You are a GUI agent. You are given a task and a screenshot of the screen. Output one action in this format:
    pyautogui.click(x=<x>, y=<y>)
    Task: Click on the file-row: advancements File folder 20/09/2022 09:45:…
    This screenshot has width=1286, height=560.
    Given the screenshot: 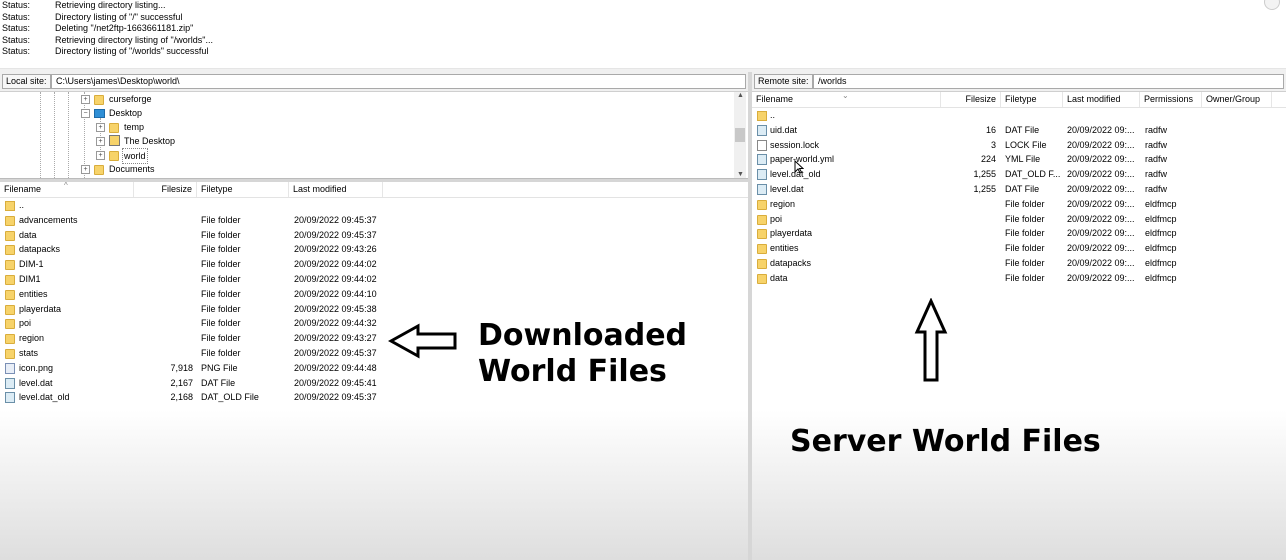 What is the action you would take?
    pyautogui.click(x=374, y=220)
    